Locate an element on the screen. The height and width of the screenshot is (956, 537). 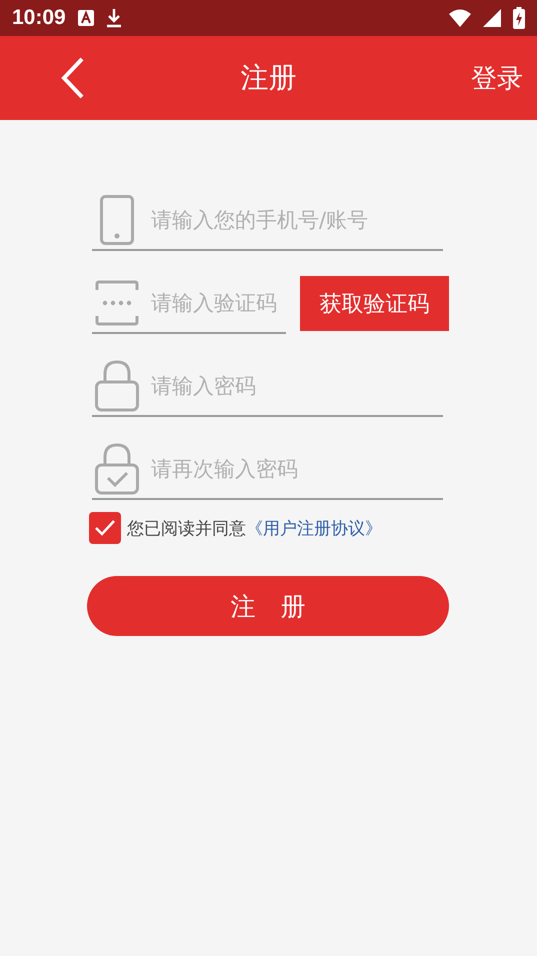
agree-checkbox is located at coordinates (105, 528).